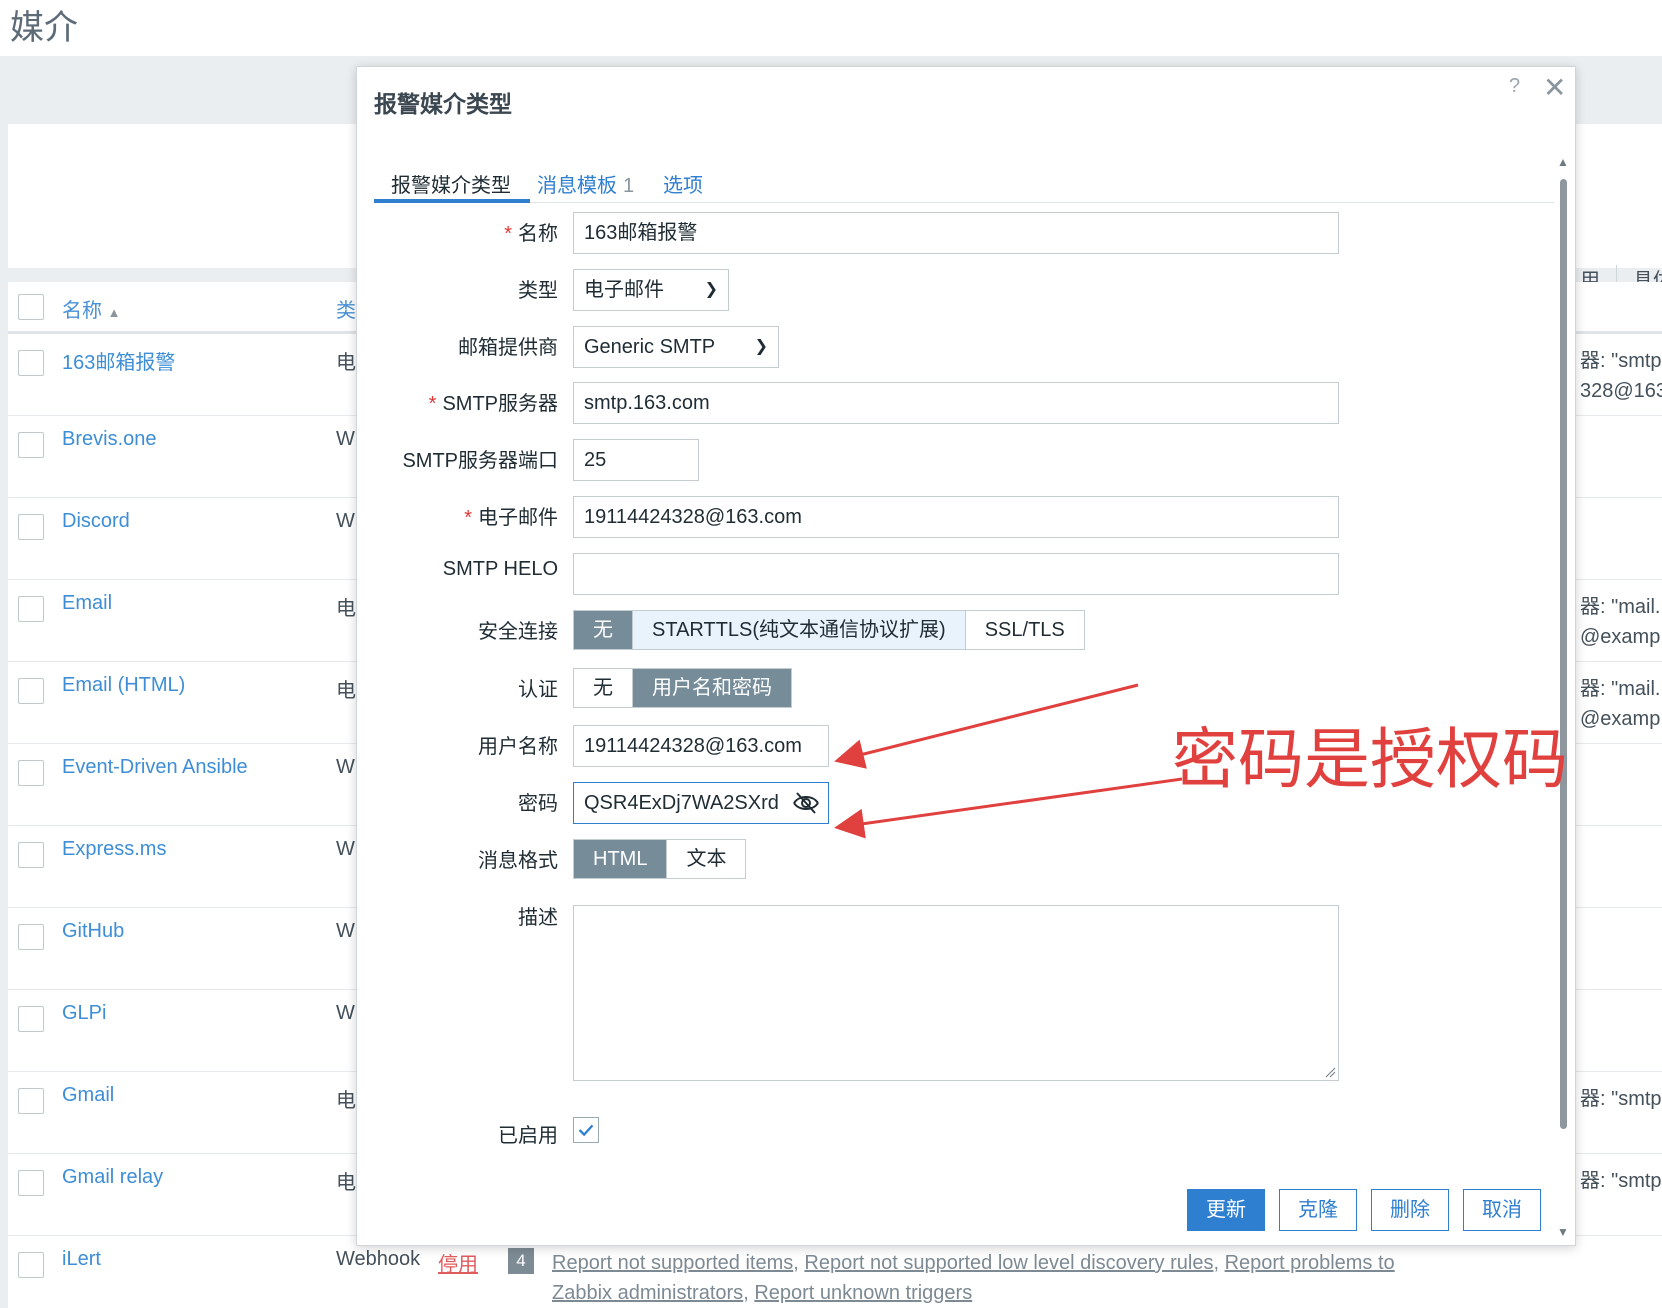 The width and height of the screenshot is (1662, 1308). I want to click on sort-asc-icon: ▲, so click(114, 312).